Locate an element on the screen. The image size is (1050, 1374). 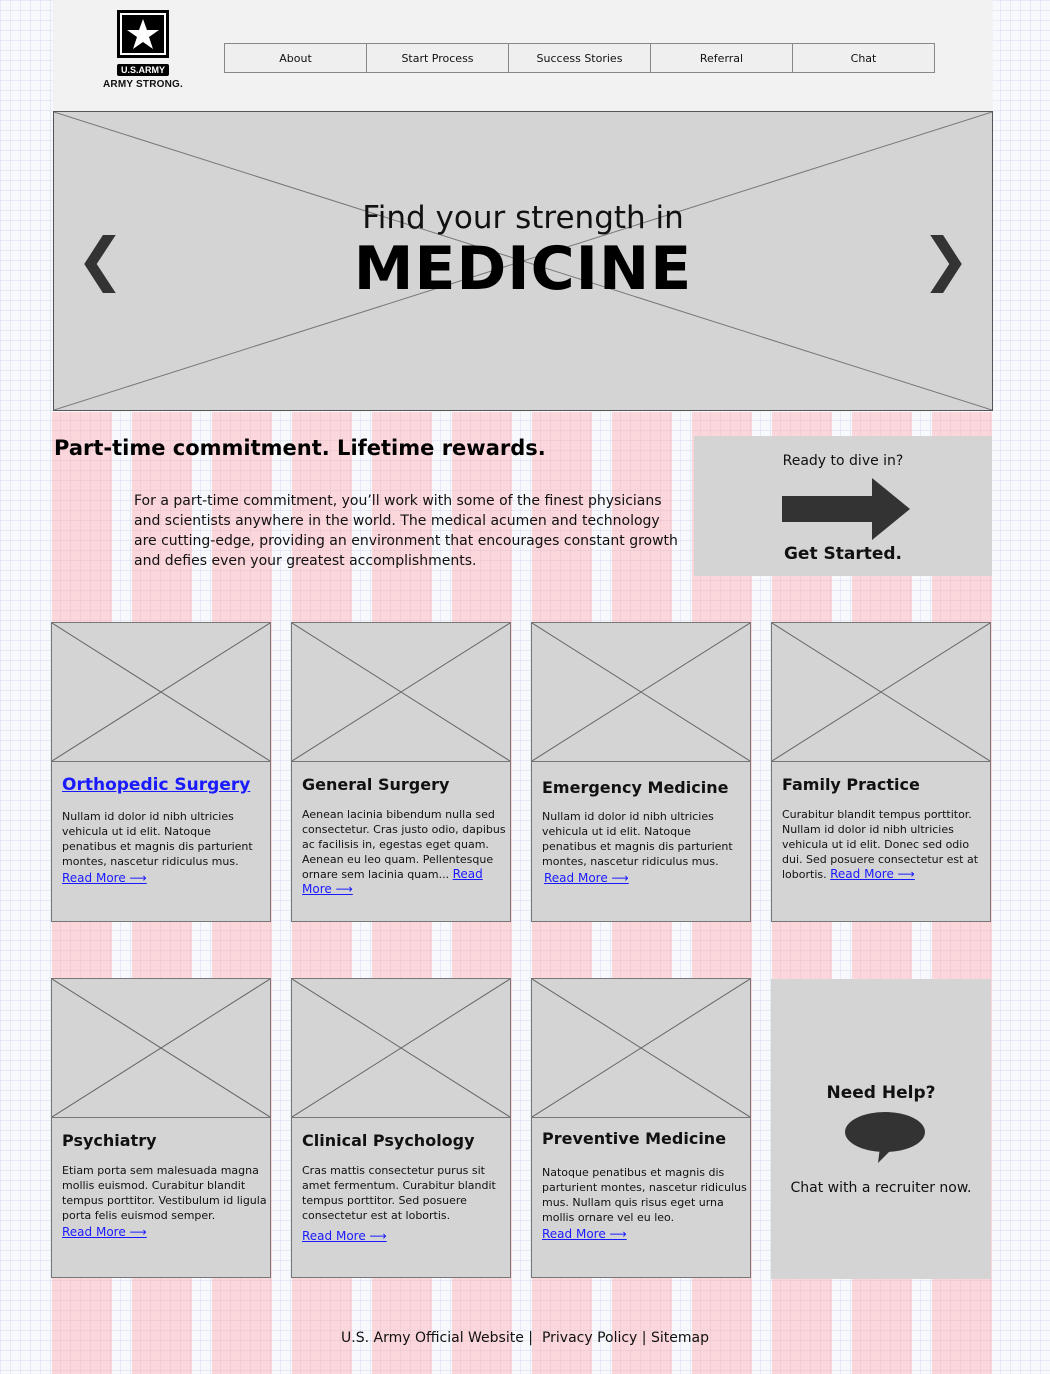
nav-success-stories: Success Stories is located at coordinates (579, 58).